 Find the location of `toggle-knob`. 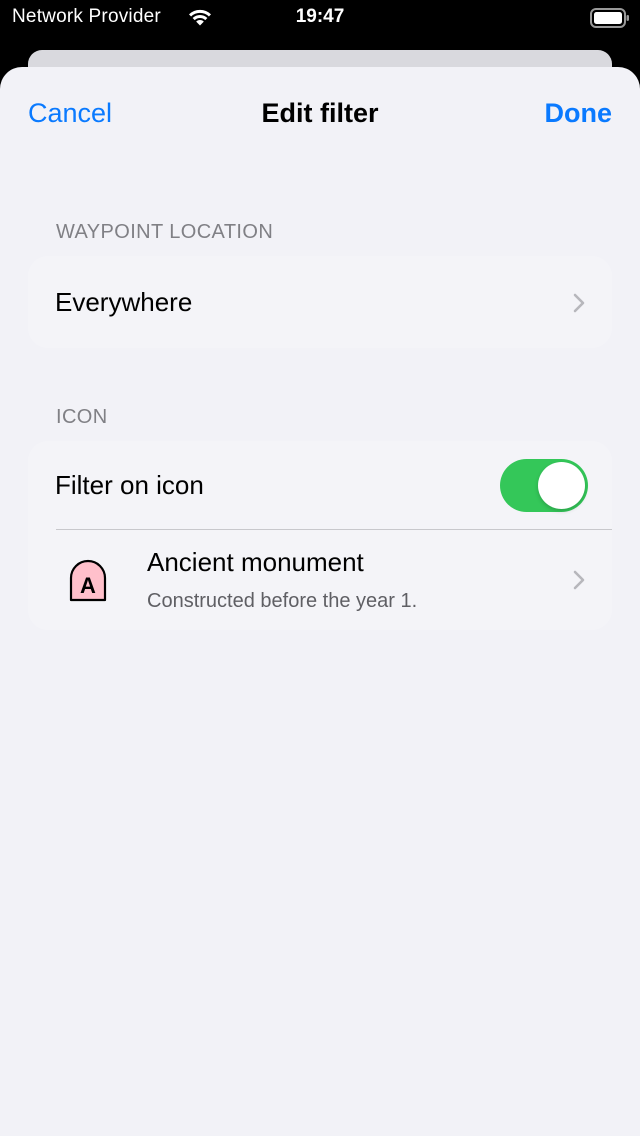

toggle-knob is located at coordinates (561, 485).